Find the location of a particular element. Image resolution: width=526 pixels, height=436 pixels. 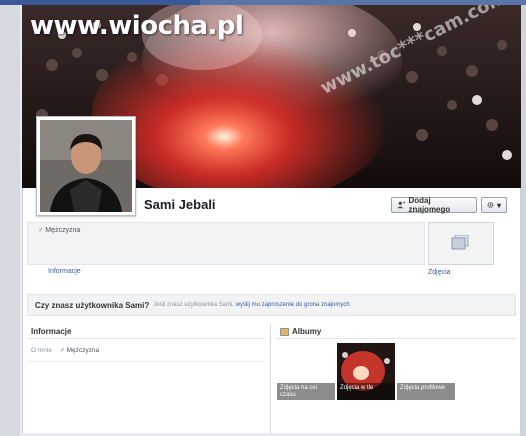

know-user-prefix: Jeśli znasz użytkownika Sami, is located at coordinates (193, 305).